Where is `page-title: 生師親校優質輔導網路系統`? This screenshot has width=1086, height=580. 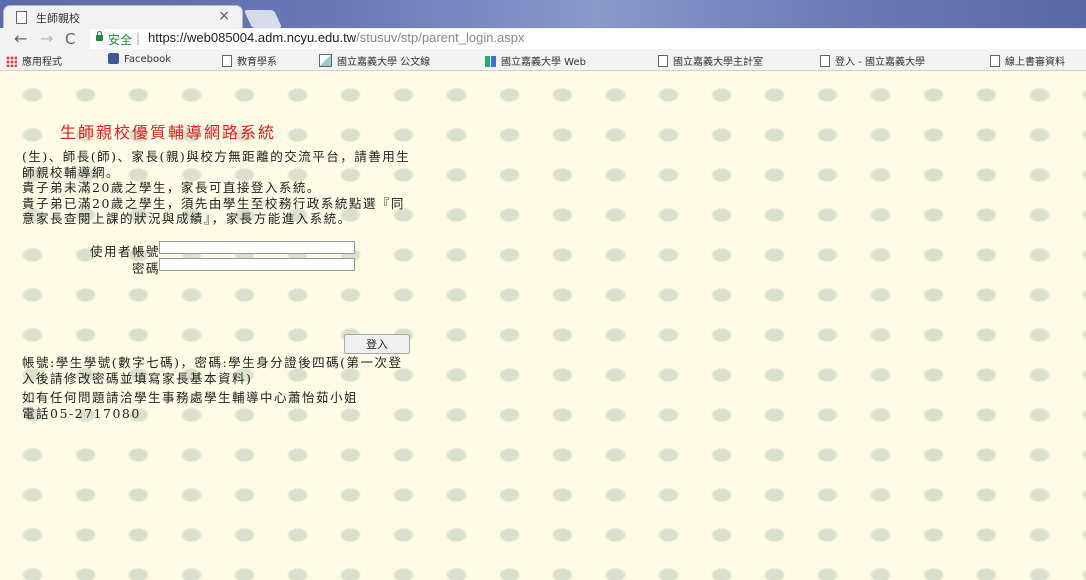
page-title: 生師親校優質輔導網路系統 is located at coordinates (168, 132).